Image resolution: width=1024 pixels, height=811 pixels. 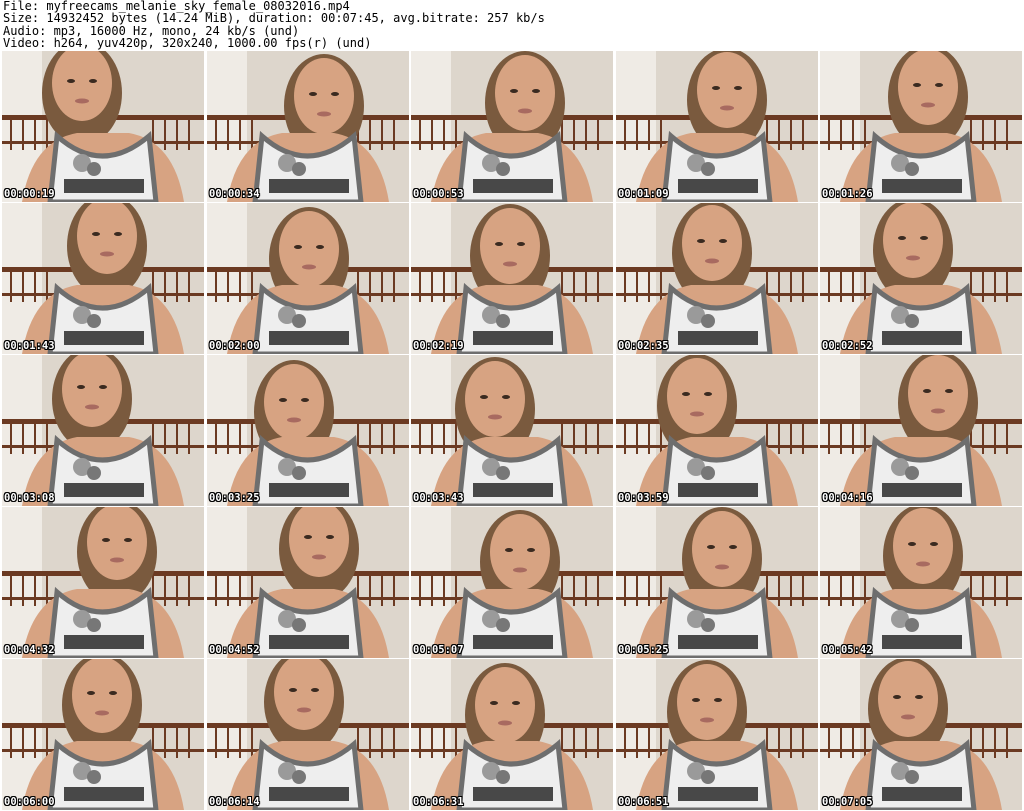 What do you see at coordinates (29, 346) in the screenshot?
I see `timestamp-label: 00:01:43` at bounding box center [29, 346].